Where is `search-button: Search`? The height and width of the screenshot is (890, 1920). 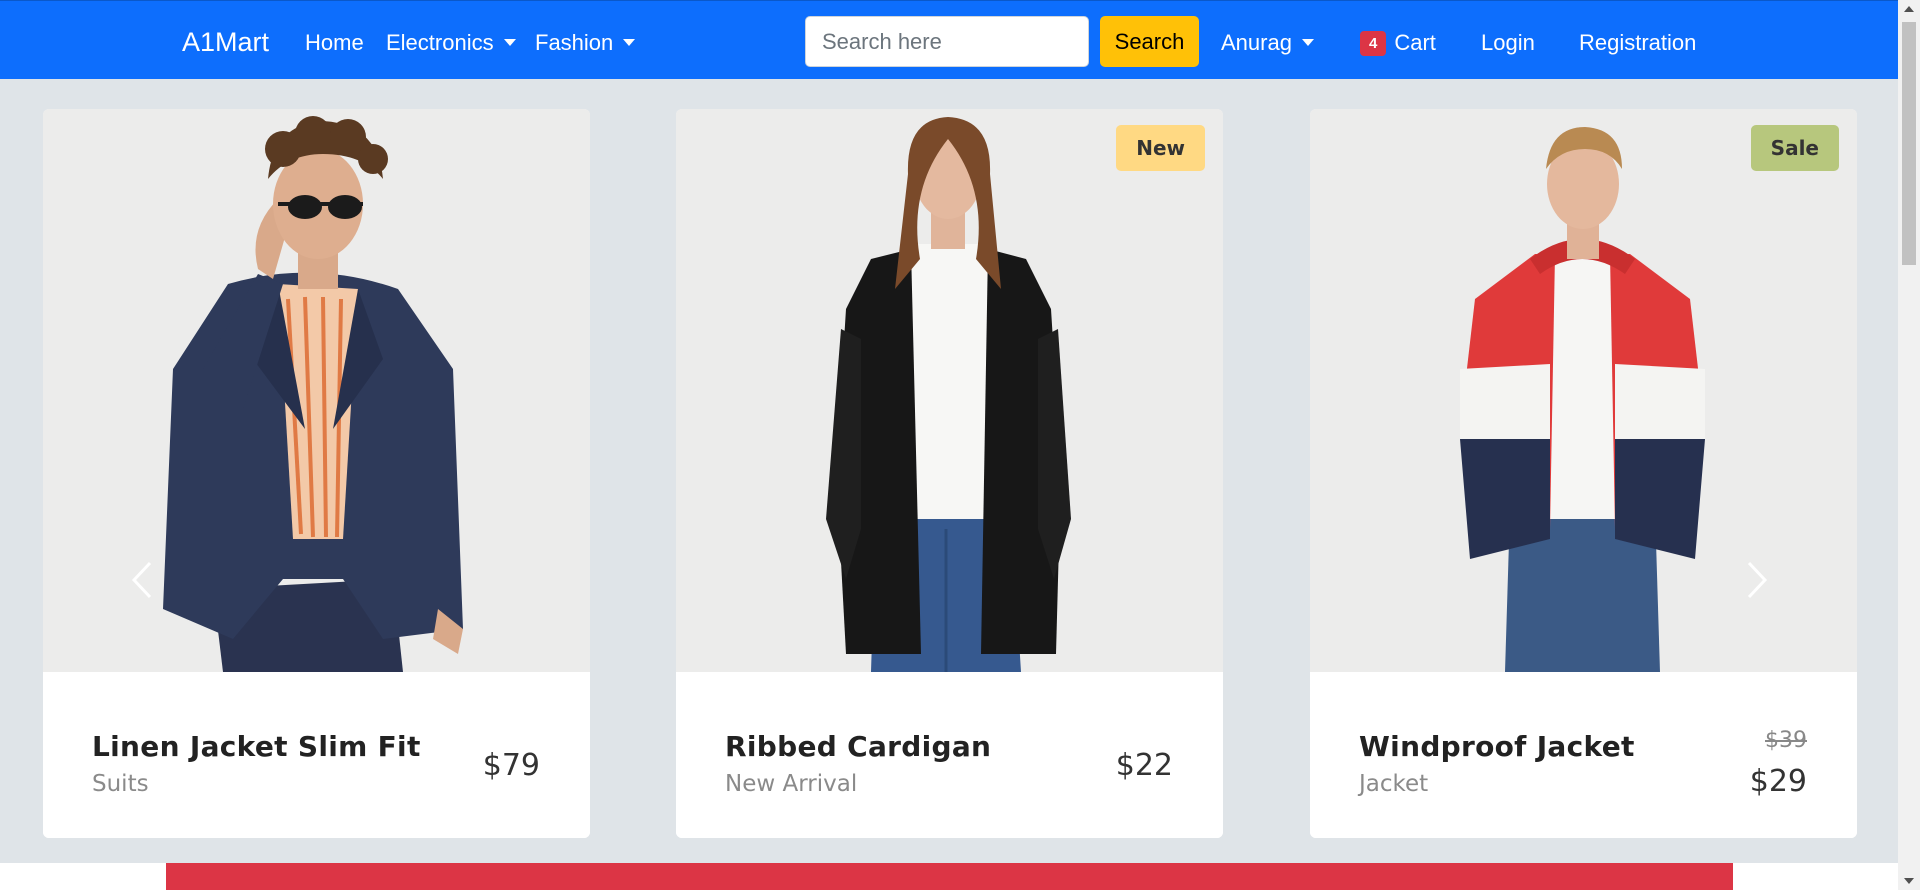 search-button: Search is located at coordinates (1149, 41).